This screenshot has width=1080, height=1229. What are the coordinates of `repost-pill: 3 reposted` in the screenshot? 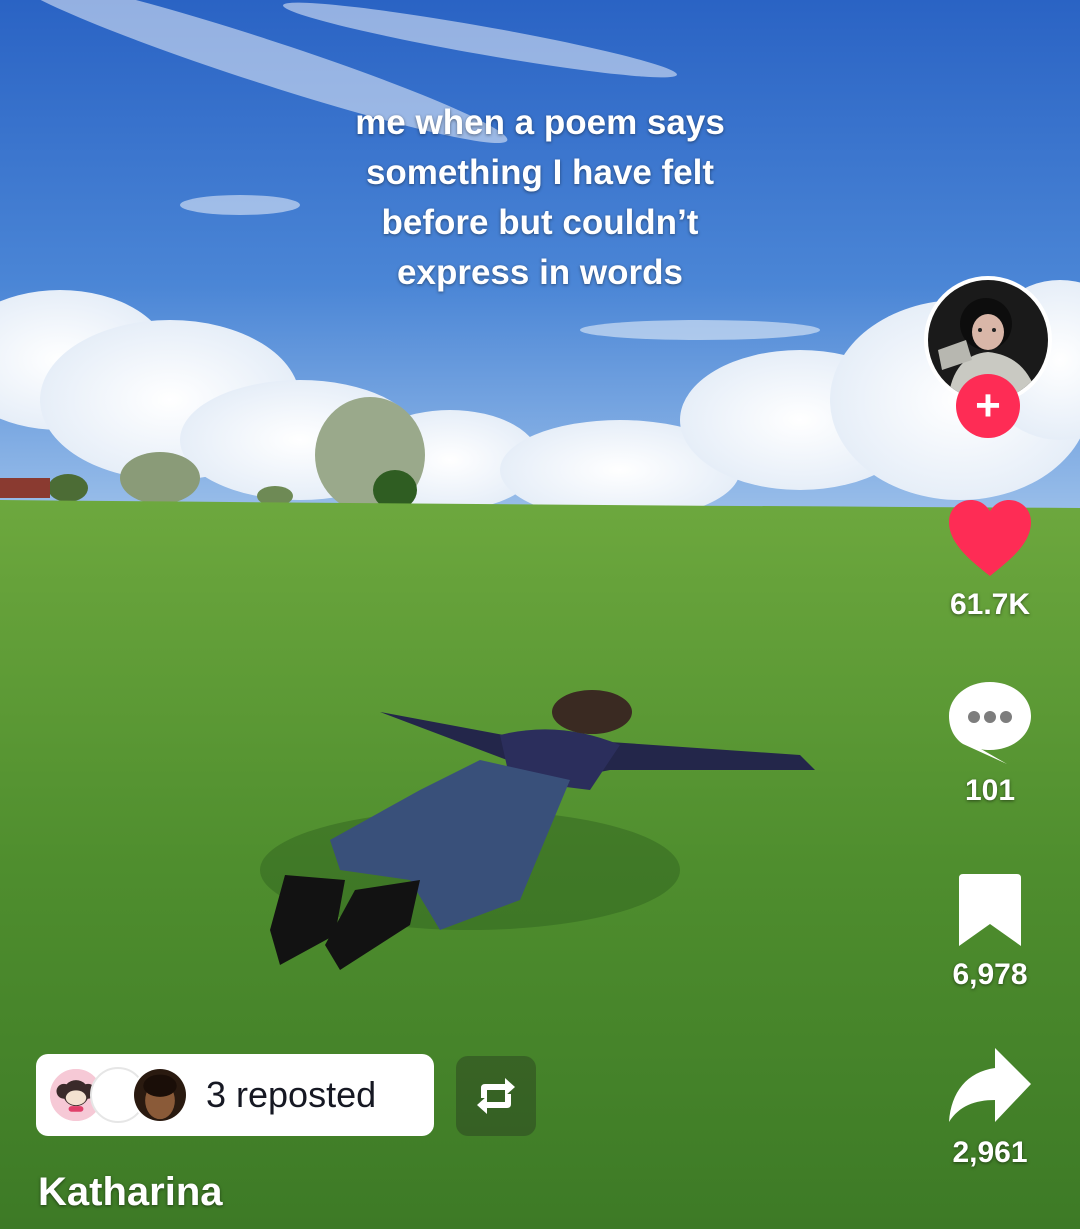 It's located at (235, 1095).